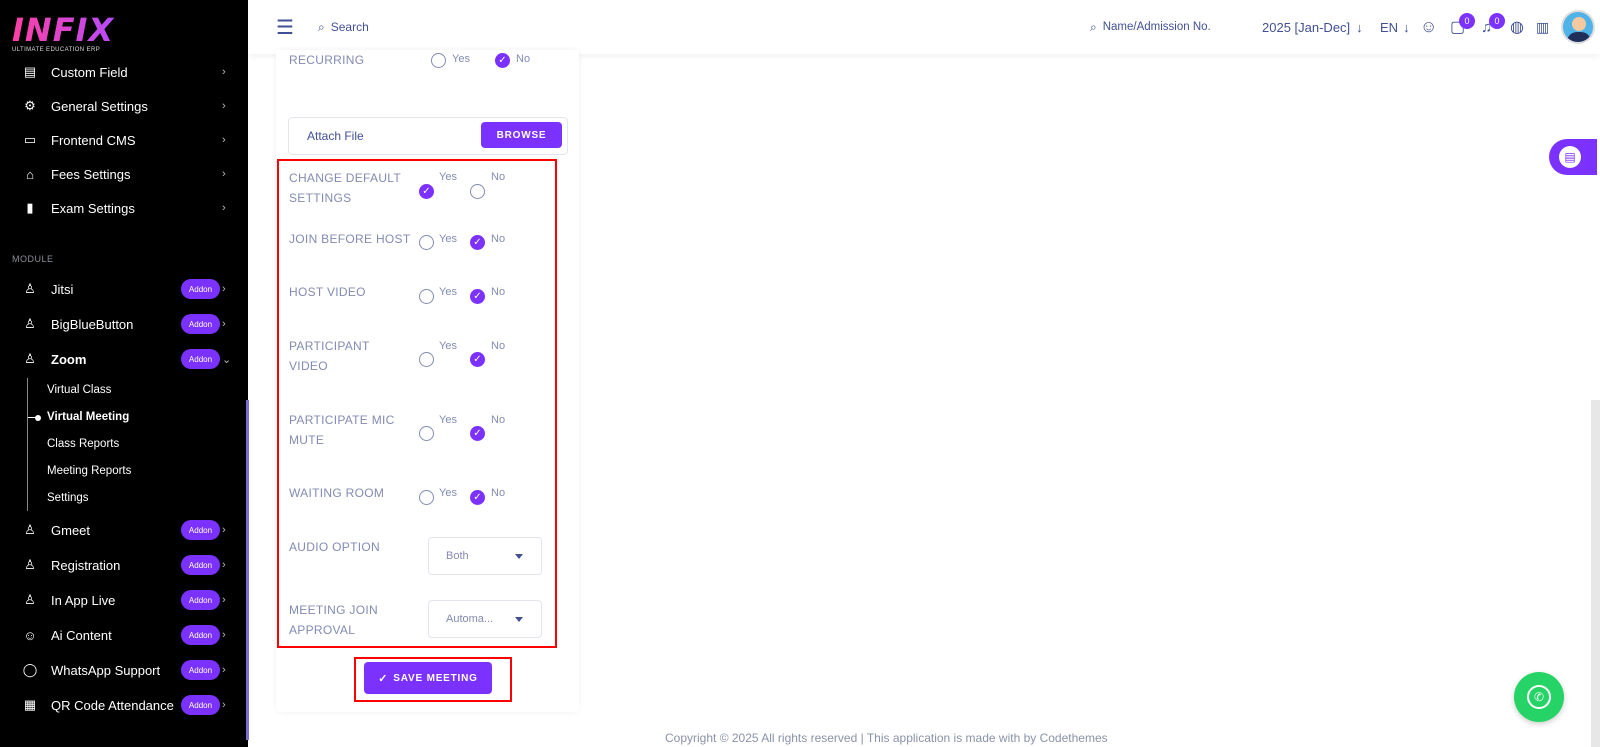  Describe the element at coordinates (38, 418) in the screenshot. I see `submenu-active-dot` at that location.